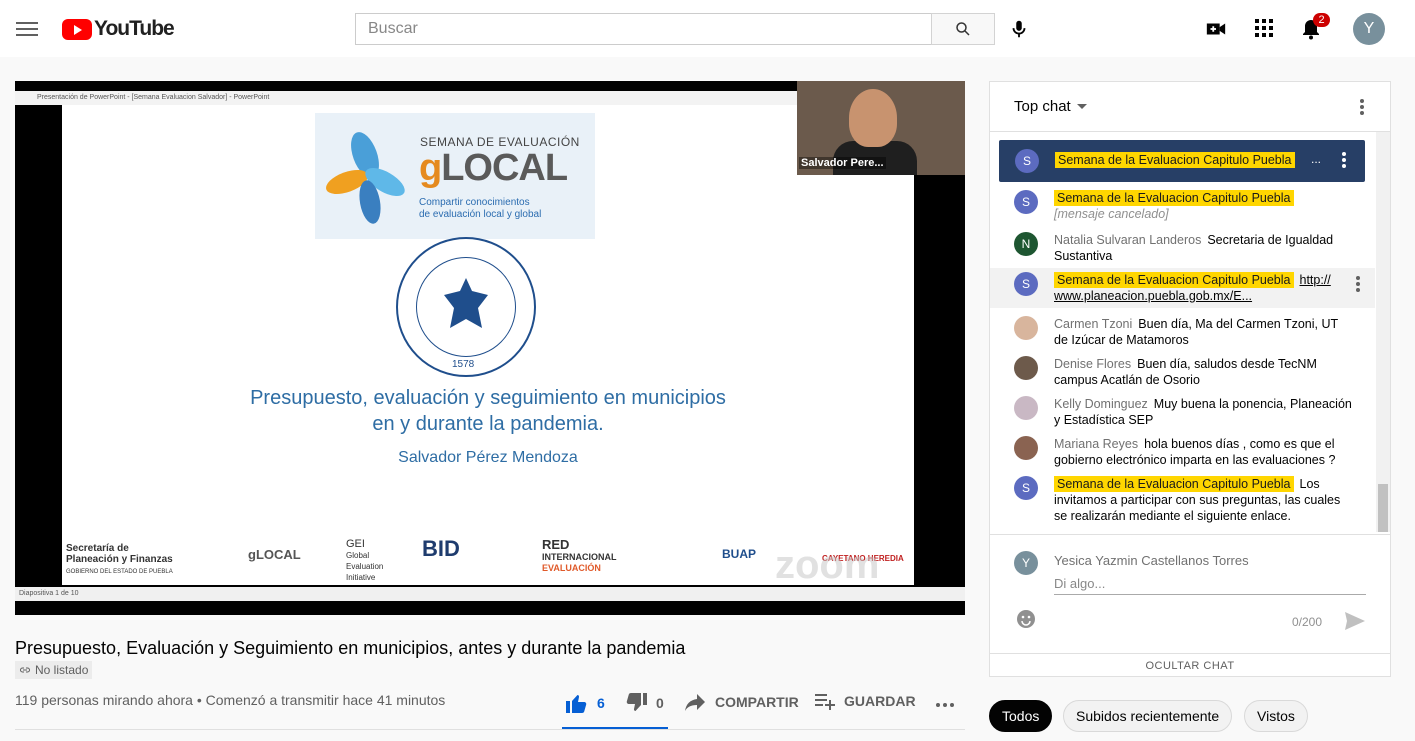 This screenshot has height=741, width=1415. Describe the element at coordinates (865, 701) in the screenshot. I see `save-button: GUARDAR` at that location.